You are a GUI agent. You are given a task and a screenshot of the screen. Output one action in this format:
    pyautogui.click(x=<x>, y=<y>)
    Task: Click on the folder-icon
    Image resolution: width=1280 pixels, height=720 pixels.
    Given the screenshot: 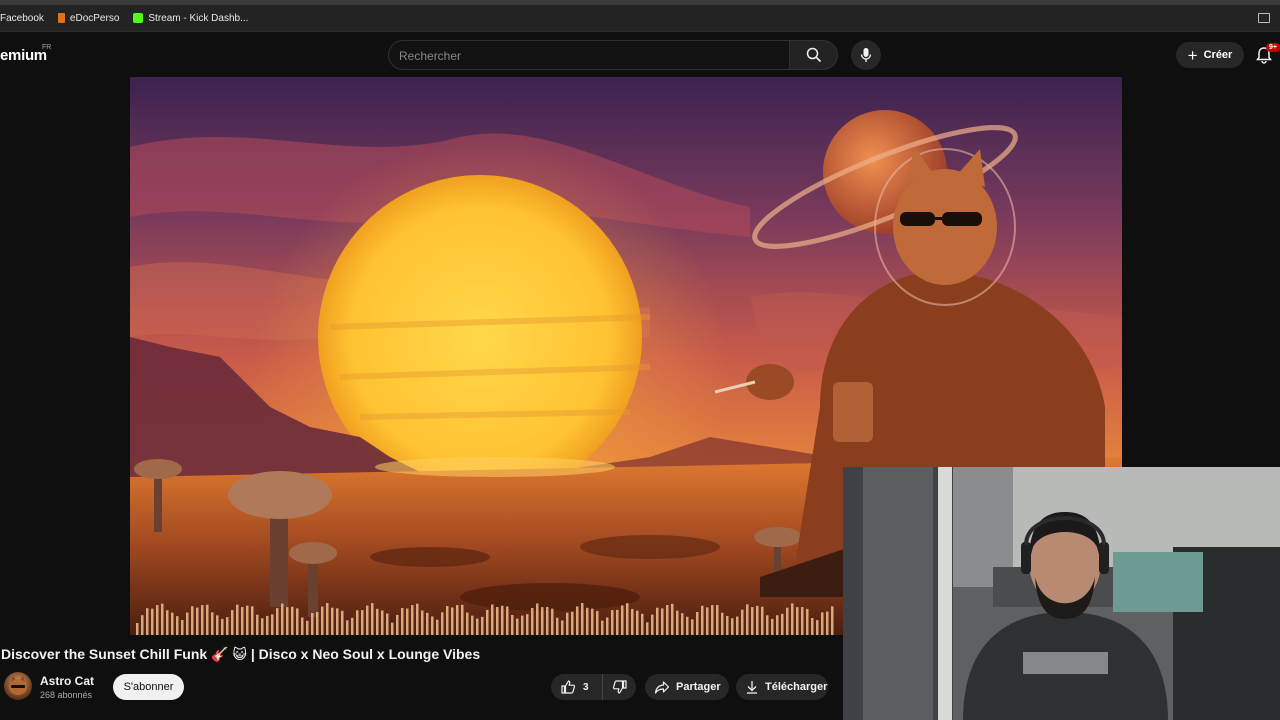 What is the action you would take?
    pyautogui.click(x=1264, y=18)
    